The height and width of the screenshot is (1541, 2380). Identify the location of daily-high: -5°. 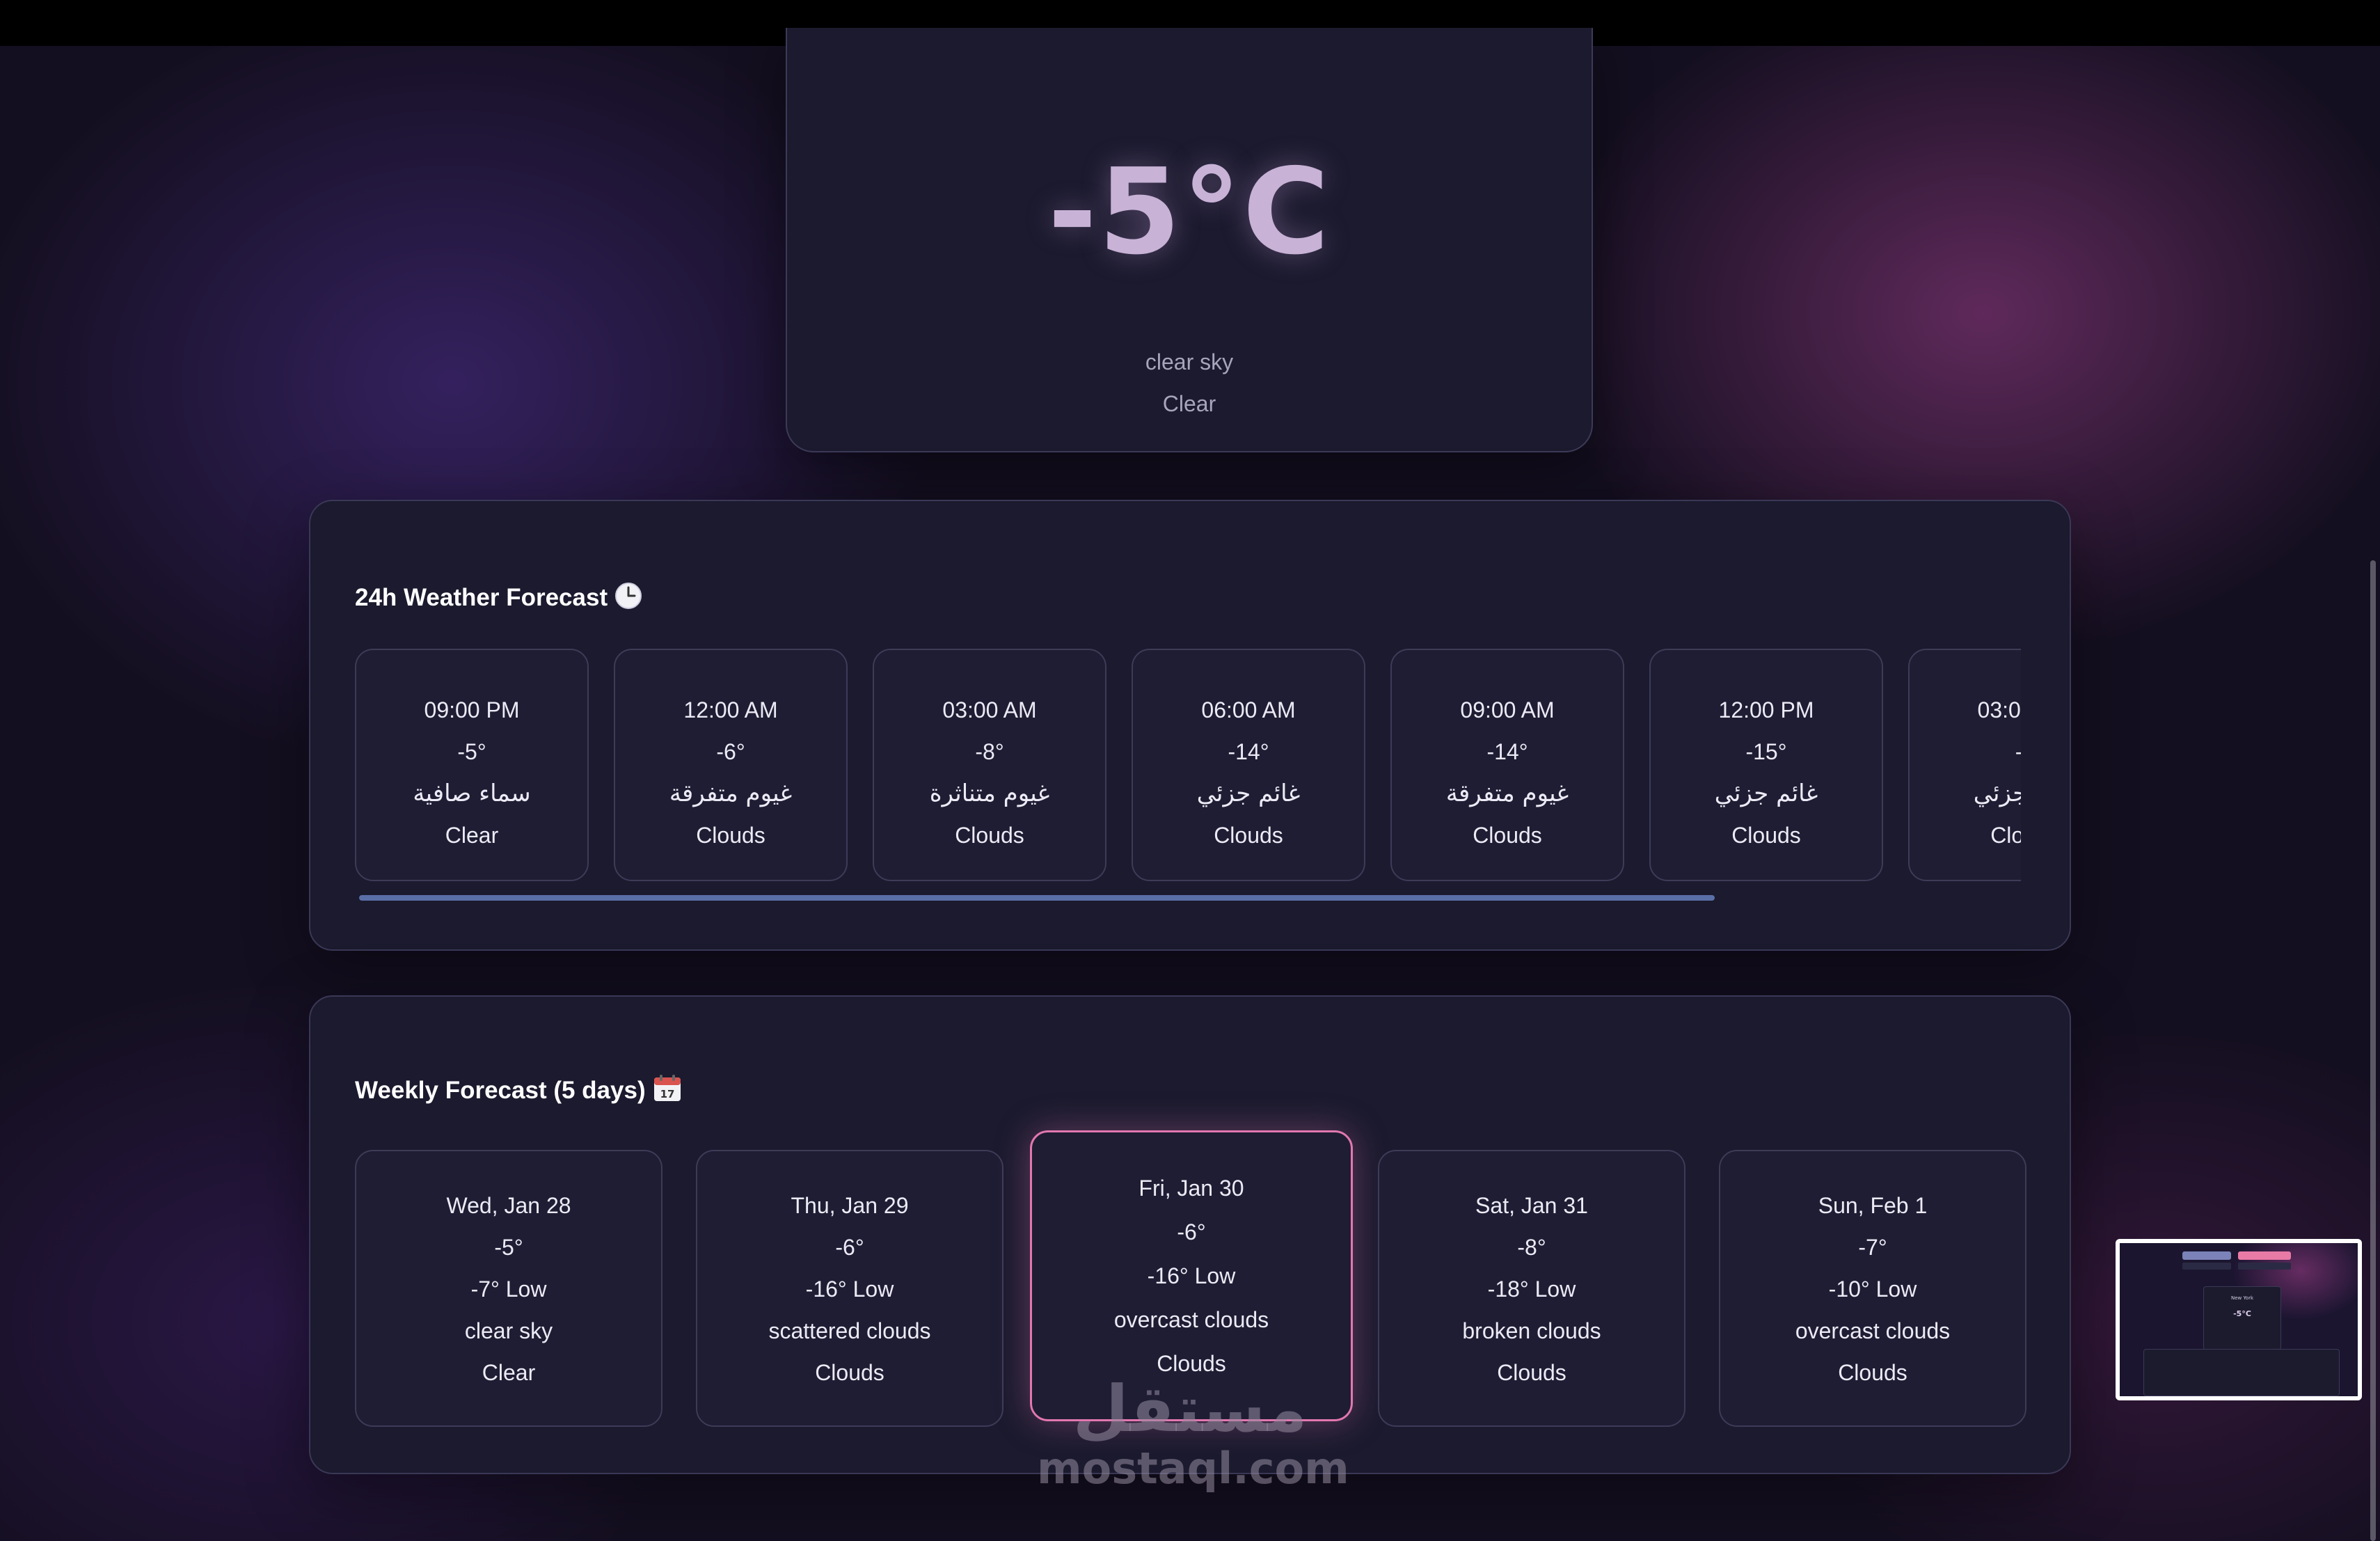
(509, 1247).